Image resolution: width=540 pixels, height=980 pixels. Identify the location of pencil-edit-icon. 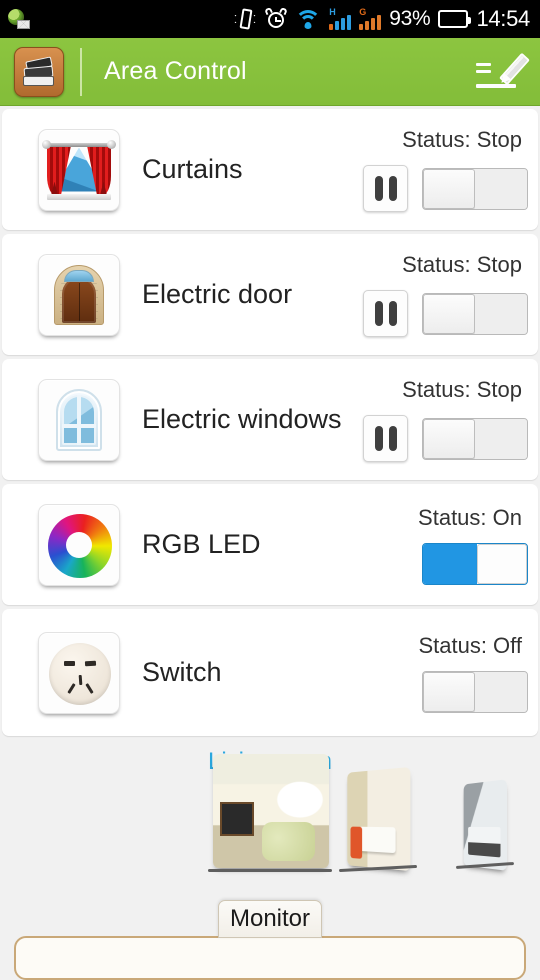
(501, 72).